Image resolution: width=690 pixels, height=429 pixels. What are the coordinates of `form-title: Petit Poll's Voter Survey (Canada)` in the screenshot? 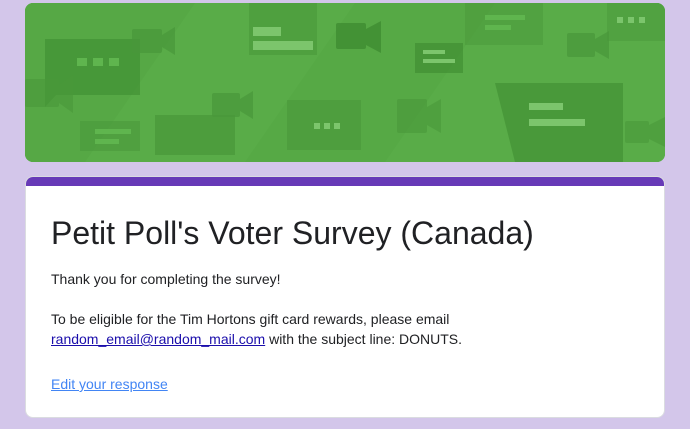 It's located at (292, 233).